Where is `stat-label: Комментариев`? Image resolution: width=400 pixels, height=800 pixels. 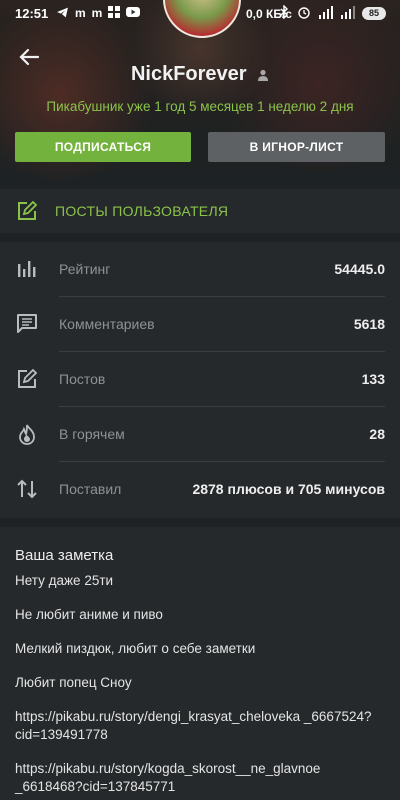
stat-label: Комментариев is located at coordinates (107, 324).